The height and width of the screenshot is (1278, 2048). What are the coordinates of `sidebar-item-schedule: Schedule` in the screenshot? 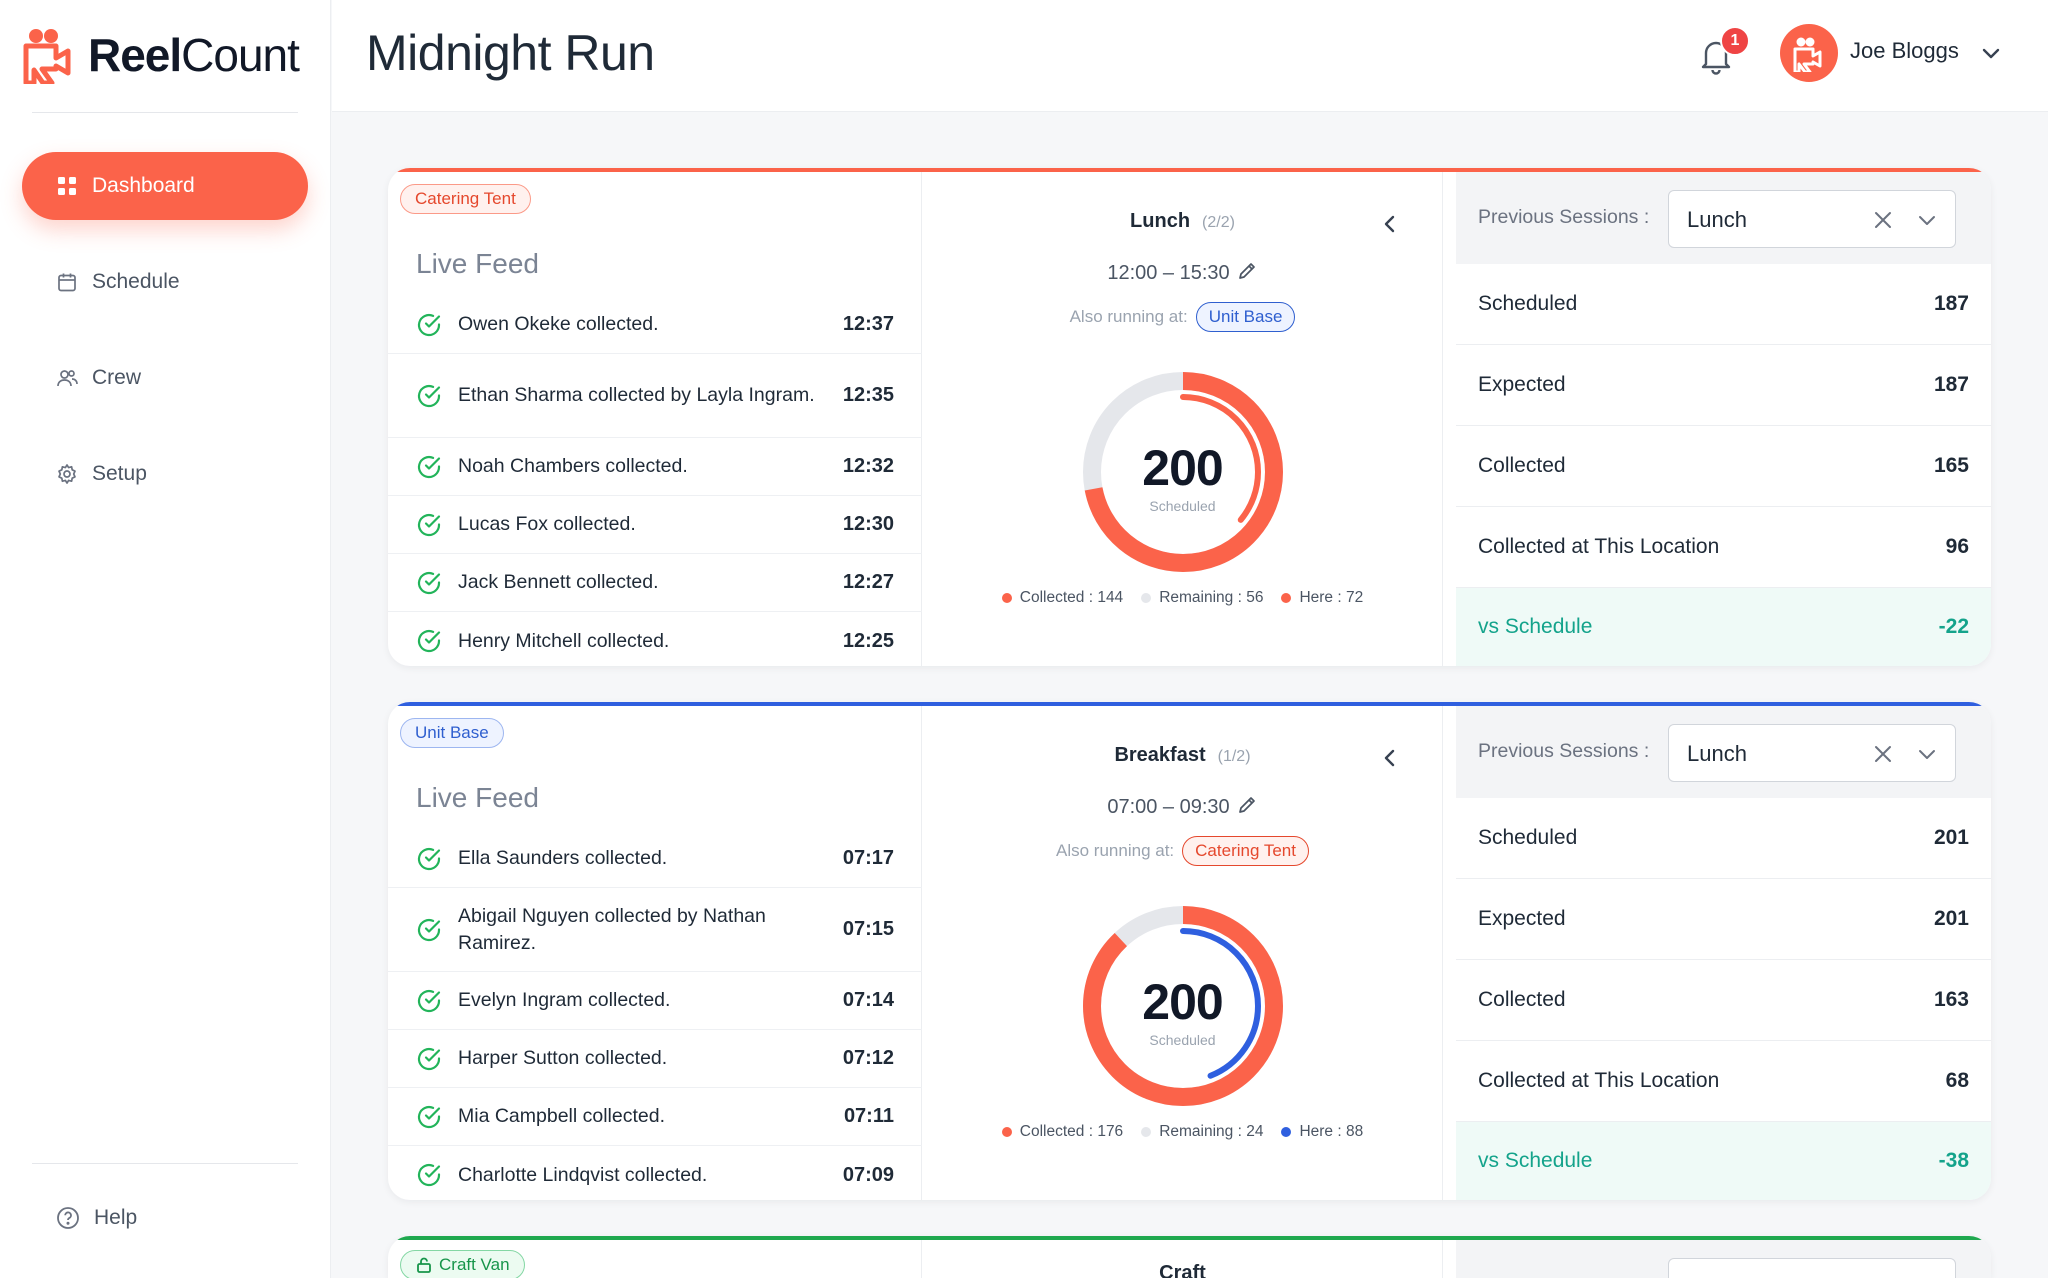 It's located at (165, 282).